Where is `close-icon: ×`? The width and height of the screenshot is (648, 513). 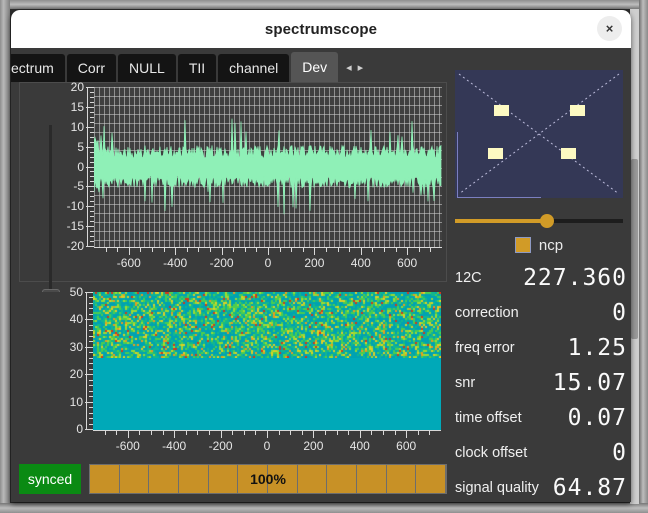 close-icon: × is located at coordinates (609, 28).